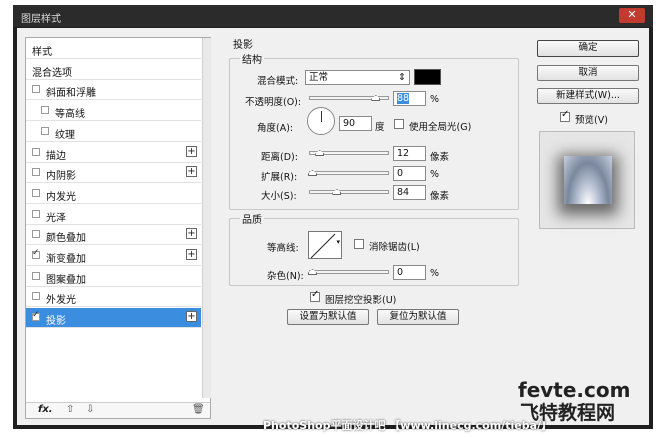  What do you see at coordinates (321, 116) in the screenshot?
I see `angle-needle` at bounding box center [321, 116].